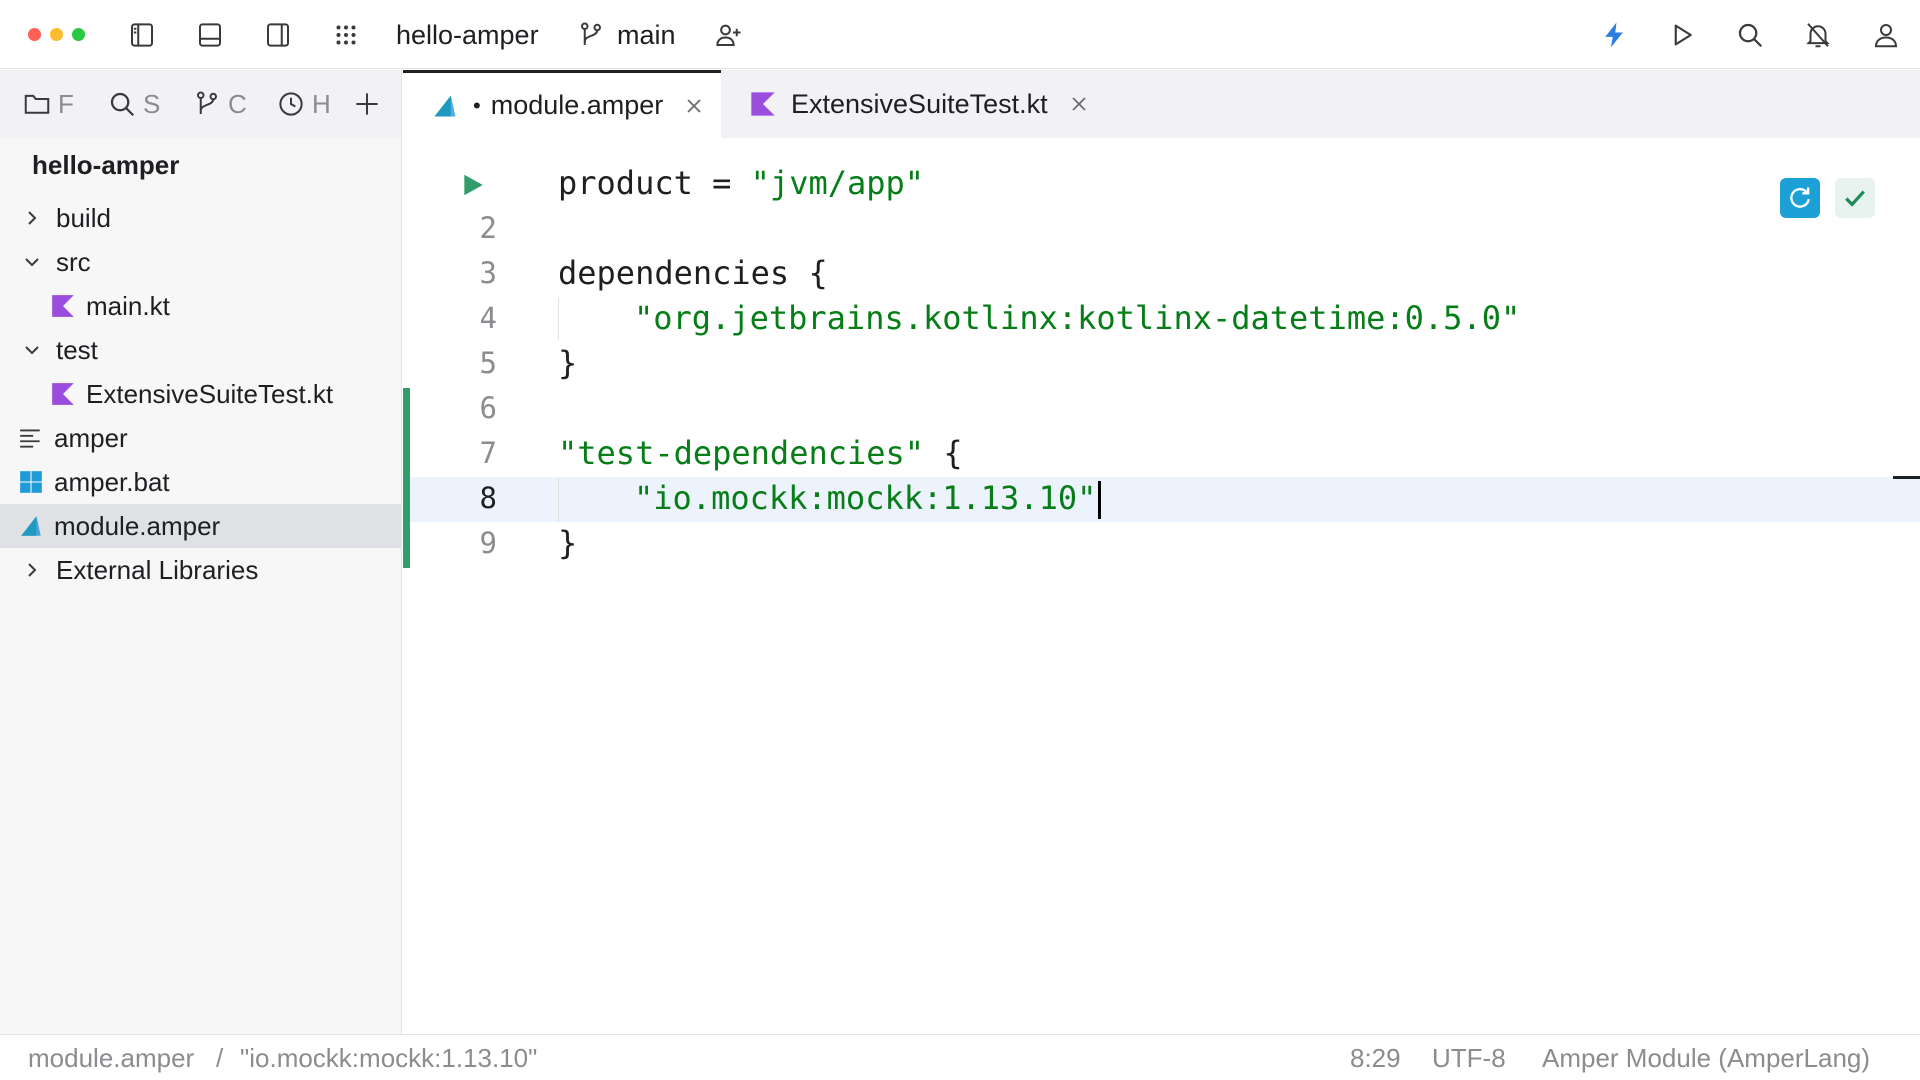 The image size is (1920, 1080). What do you see at coordinates (488, 498) in the screenshot?
I see `line-number-current: 8` at bounding box center [488, 498].